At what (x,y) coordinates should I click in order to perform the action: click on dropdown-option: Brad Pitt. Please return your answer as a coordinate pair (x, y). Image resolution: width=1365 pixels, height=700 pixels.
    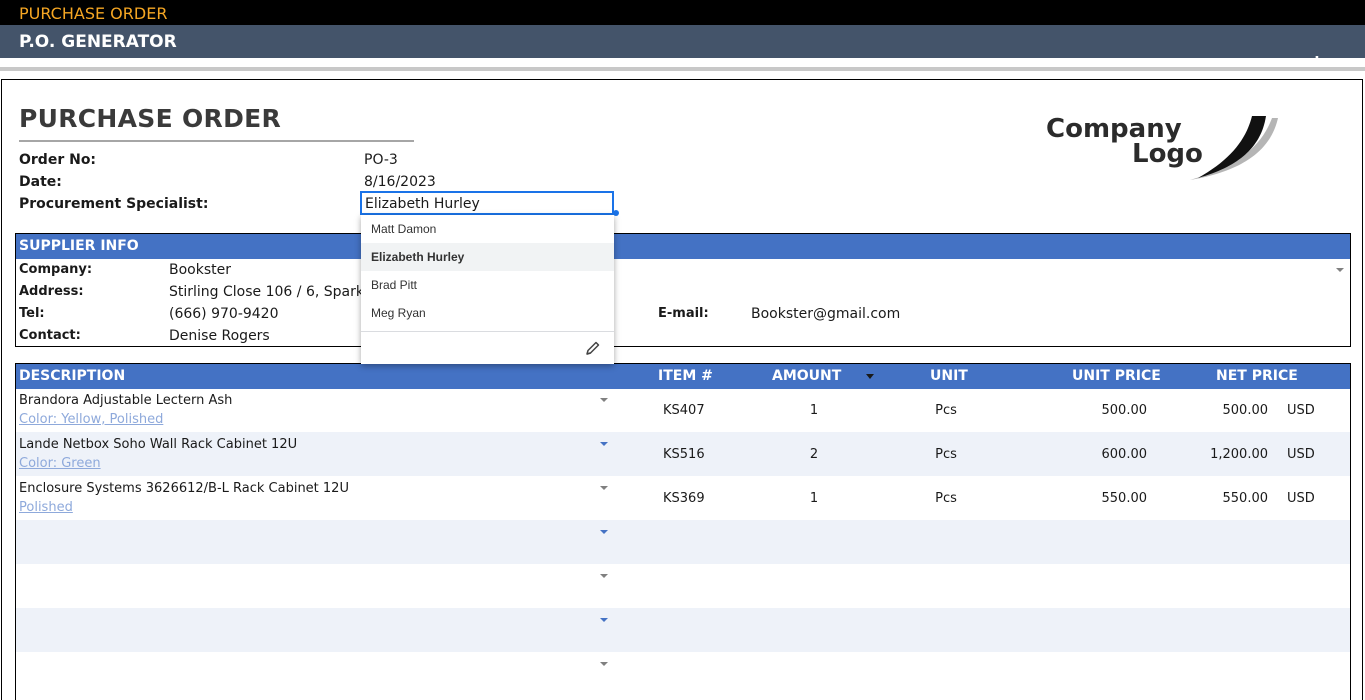
    Looking at the image, I should click on (487, 285).